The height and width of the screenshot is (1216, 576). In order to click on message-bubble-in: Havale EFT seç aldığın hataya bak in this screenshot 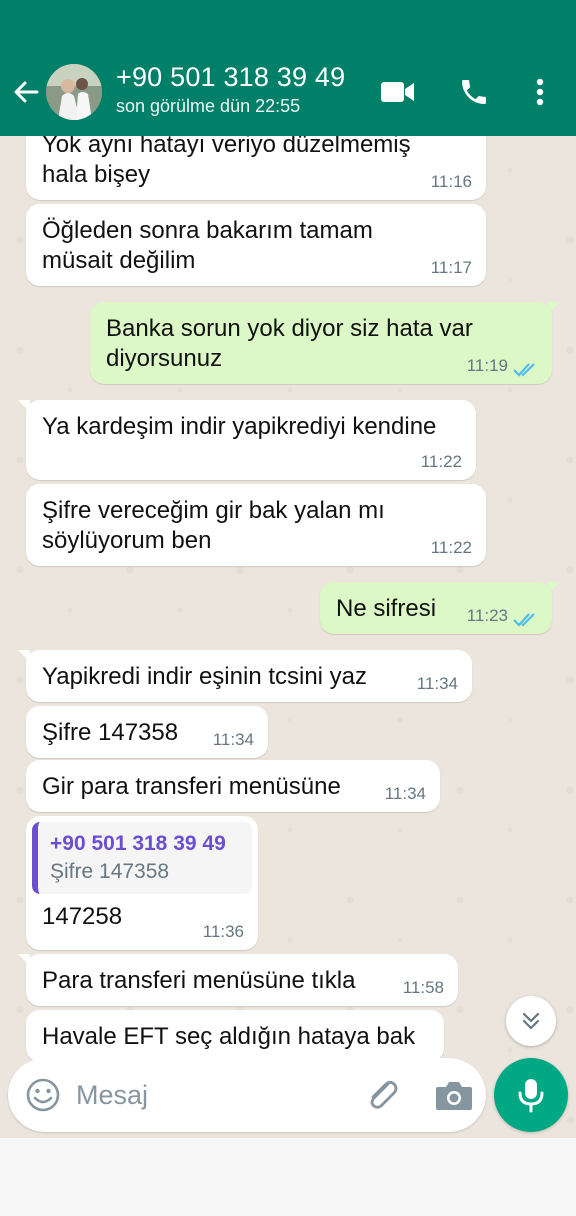, I will do `click(235, 1036)`.